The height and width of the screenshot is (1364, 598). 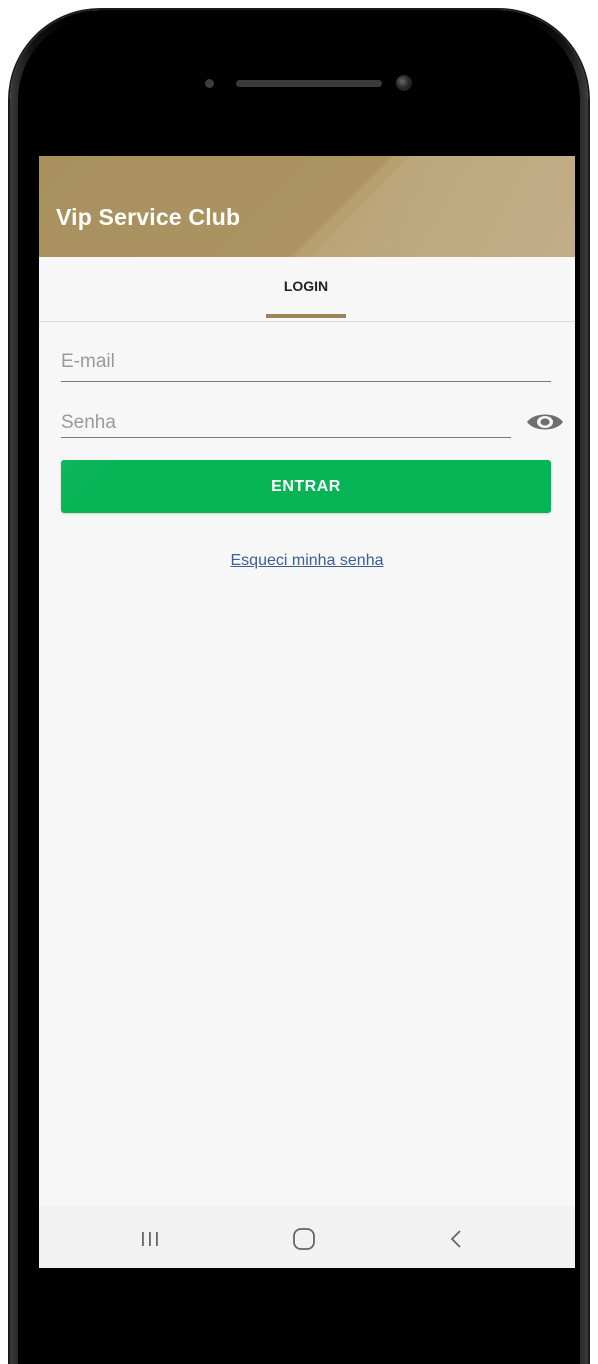 I want to click on tab-bar: LOGIN, so click(x=307, y=289).